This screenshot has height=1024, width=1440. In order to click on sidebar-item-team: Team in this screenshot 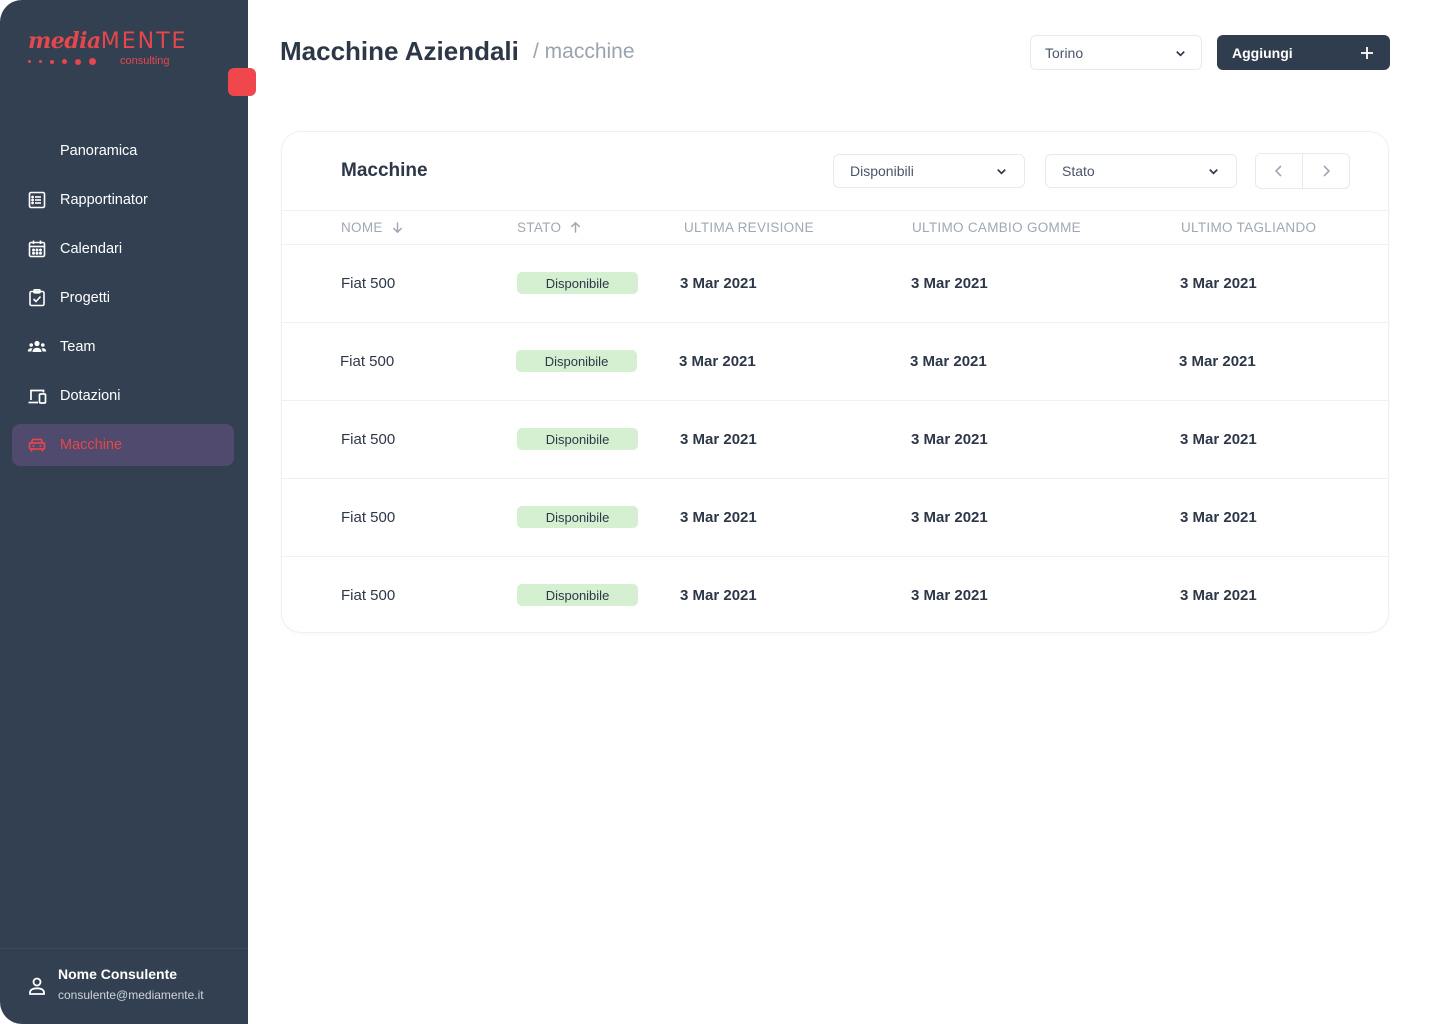, I will do `click(123, 347)`.